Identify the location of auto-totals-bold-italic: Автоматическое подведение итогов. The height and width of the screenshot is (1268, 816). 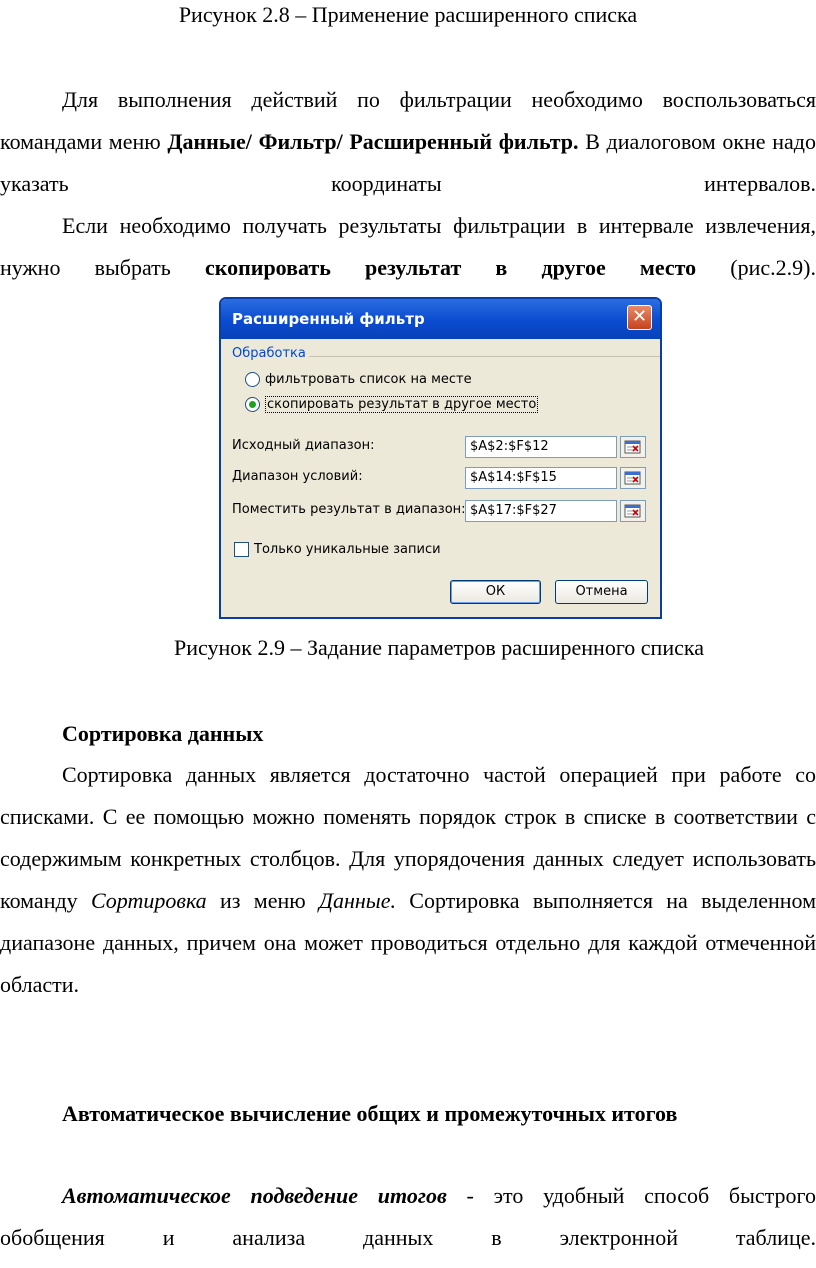
(254, 1195).